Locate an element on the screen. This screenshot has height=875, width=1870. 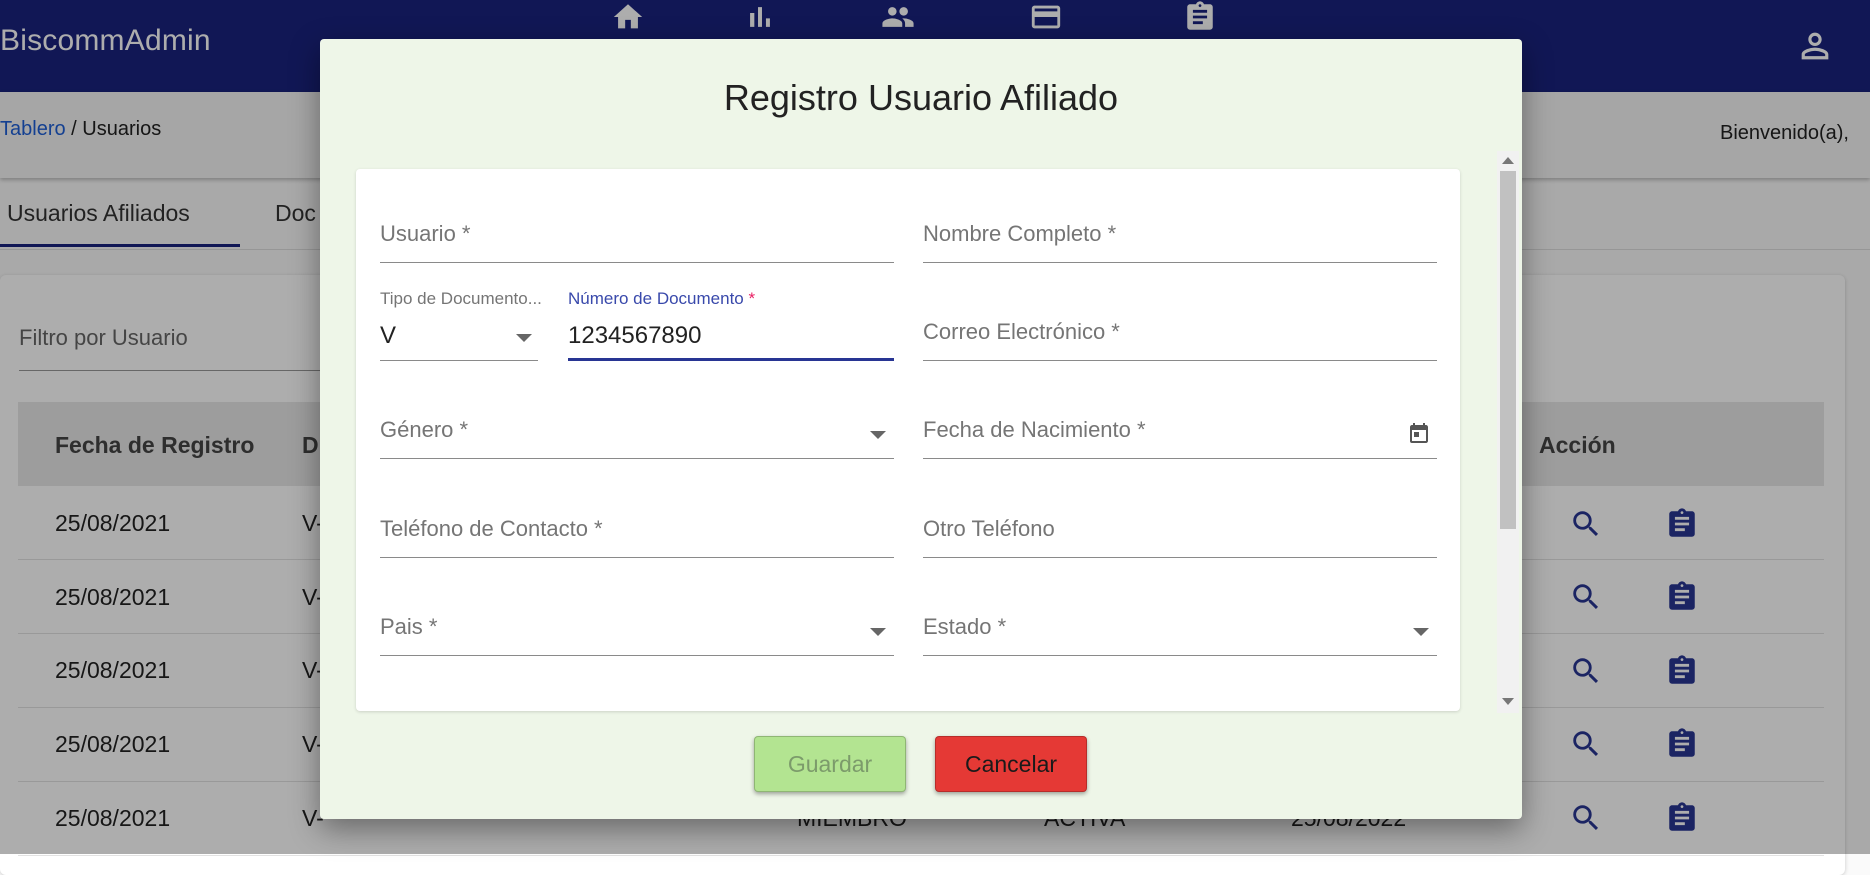
numero-documento-field: Número de Documento * 1234567890 is located at coordinates (731, 325).